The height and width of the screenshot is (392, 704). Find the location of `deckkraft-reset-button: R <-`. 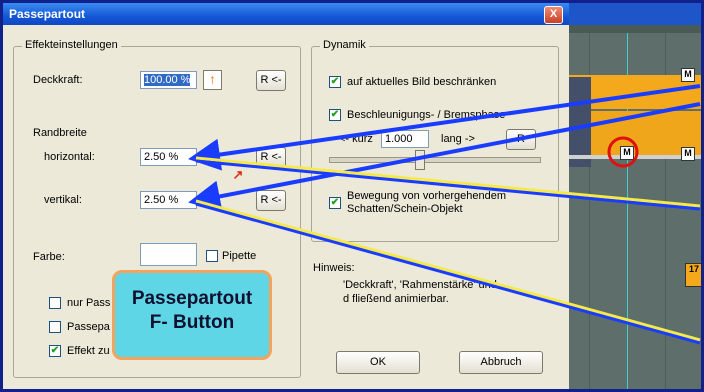

deckkraft-reset-button: R <- is located at coordinates (271, 80).